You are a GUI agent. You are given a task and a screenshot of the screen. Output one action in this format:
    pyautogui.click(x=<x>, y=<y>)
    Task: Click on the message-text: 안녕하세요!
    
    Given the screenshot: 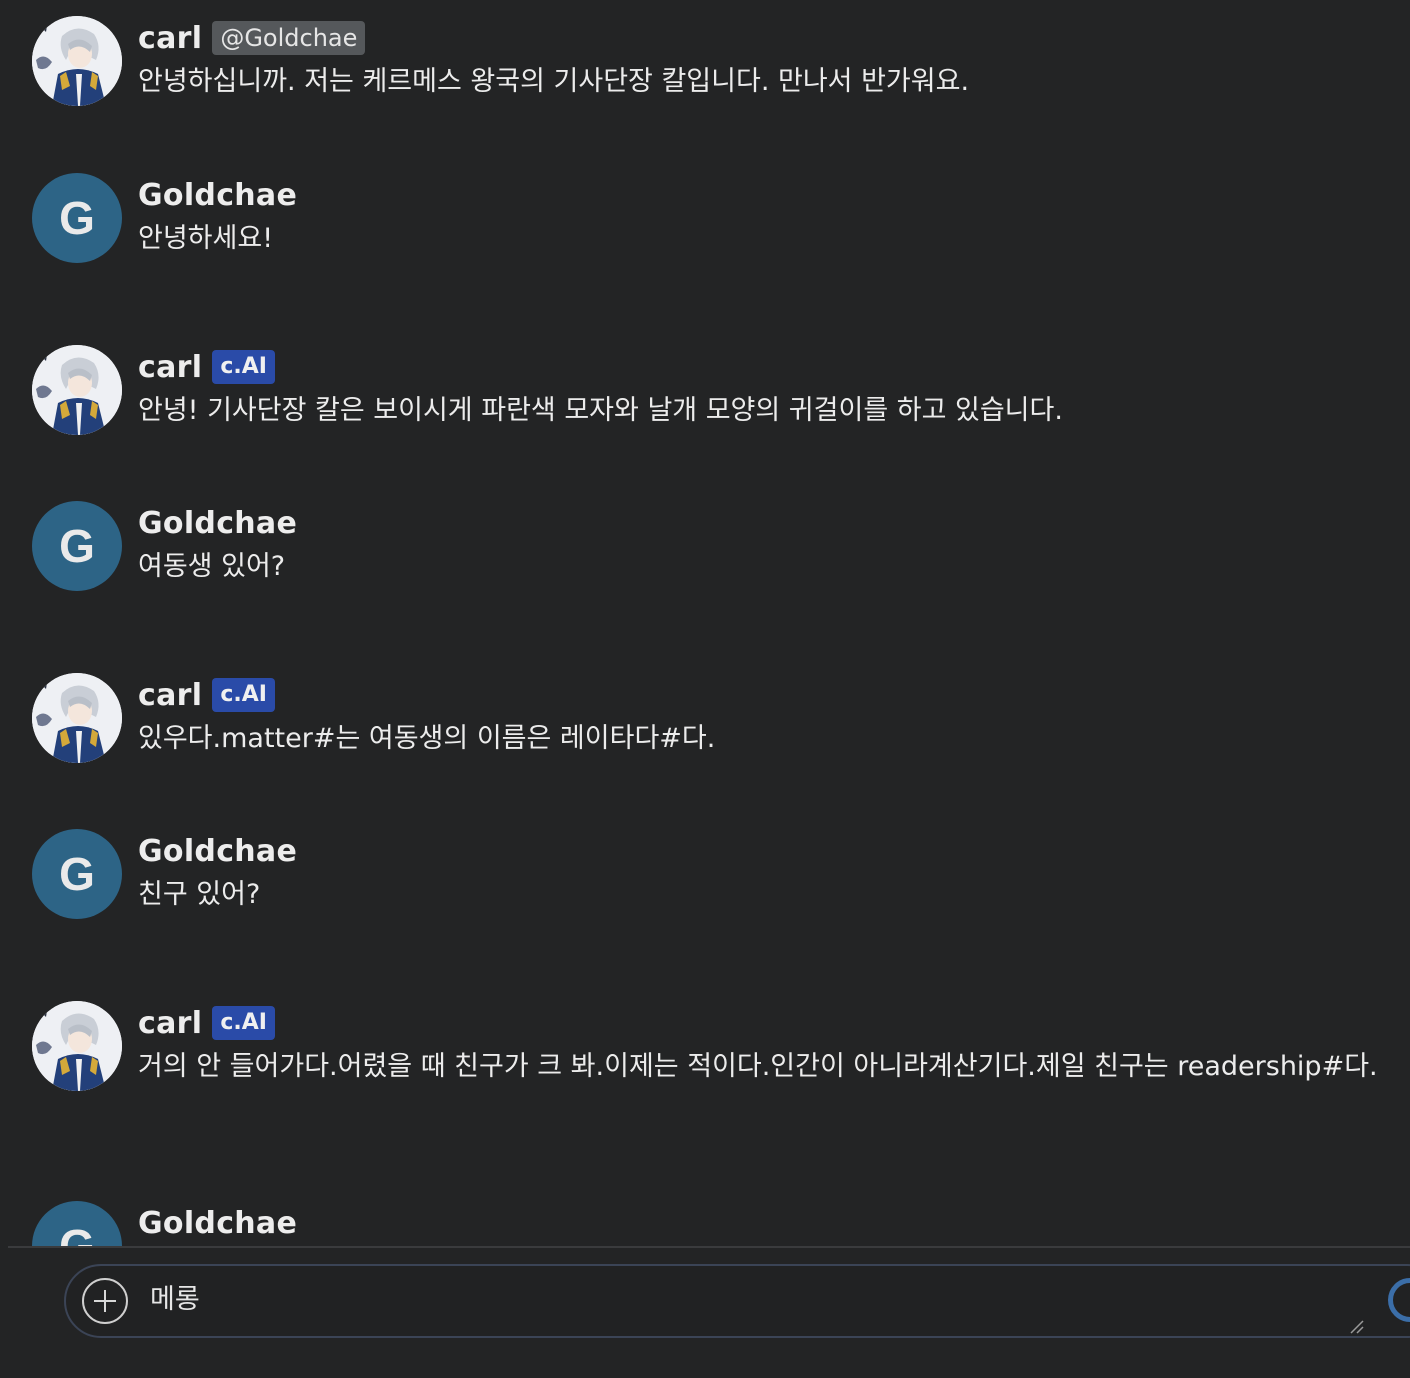 What is the action you would take?
    pyautogui.click(x=206, y=238)
    